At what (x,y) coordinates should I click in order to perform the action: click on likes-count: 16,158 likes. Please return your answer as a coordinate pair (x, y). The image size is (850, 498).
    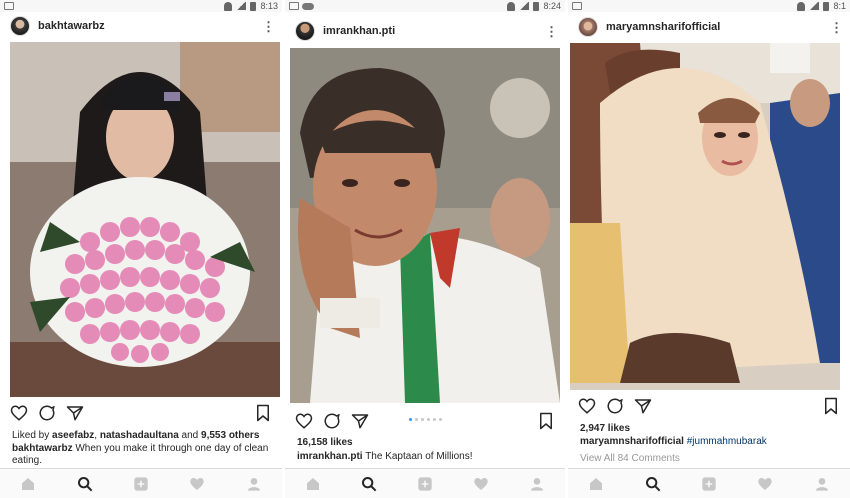
    Looking at the image, I should click on (426, 443).